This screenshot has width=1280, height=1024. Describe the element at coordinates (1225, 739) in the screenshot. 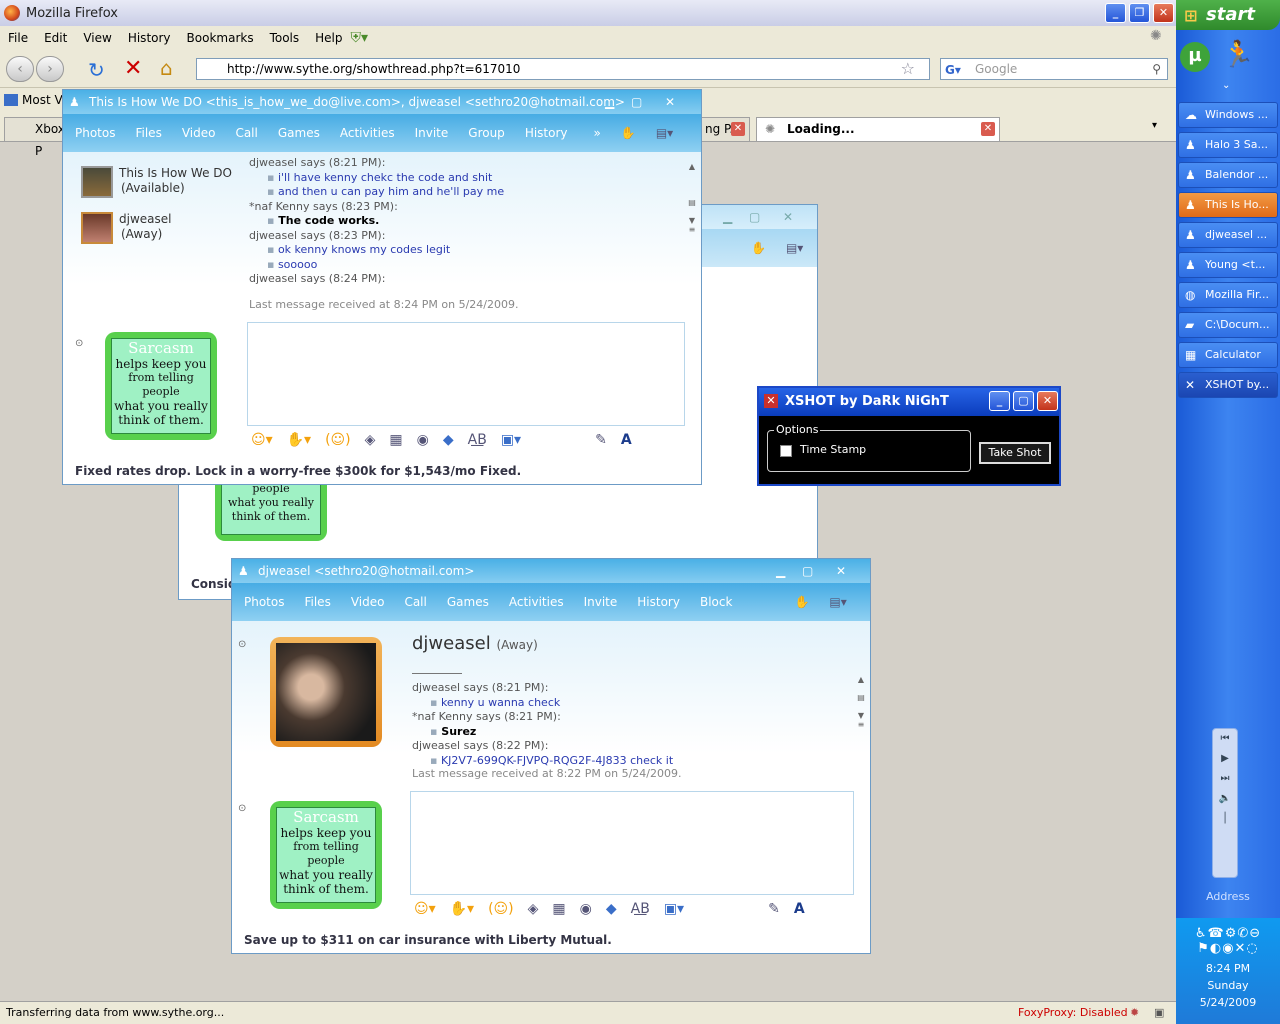

I see `previous-icon: ⏮` at that location.